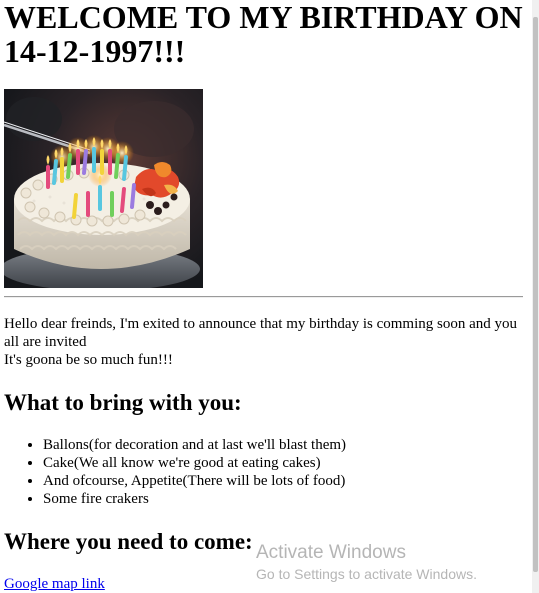  I want to click on vertical-scrollbar, so click(535, 296).